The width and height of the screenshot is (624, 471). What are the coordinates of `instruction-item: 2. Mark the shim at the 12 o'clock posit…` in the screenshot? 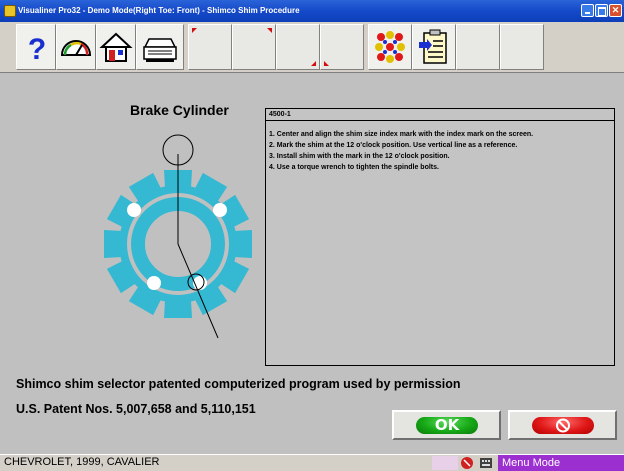 It's located at (393, 145).